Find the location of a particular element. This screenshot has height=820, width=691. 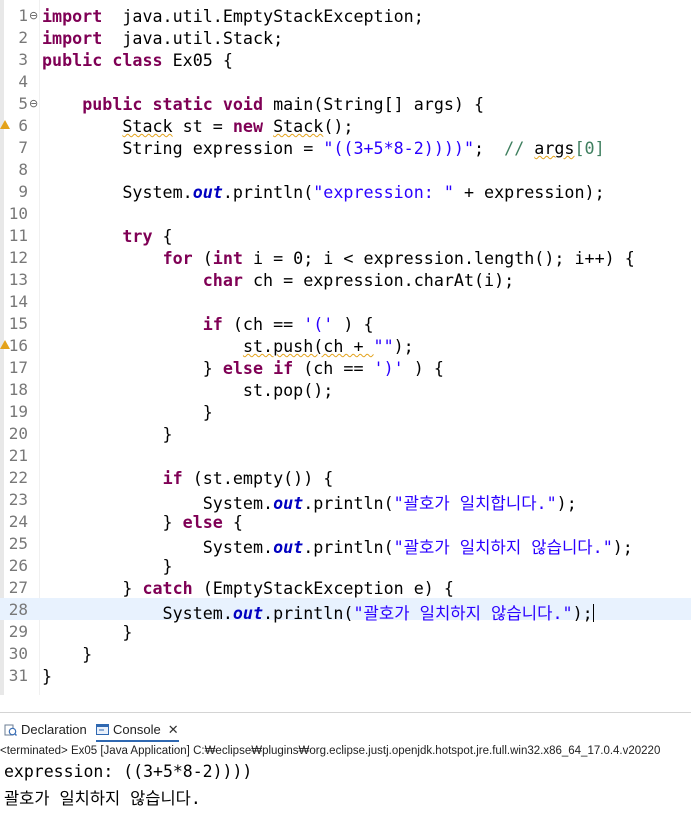

code-line: 17 } else if (ch == ')' ) { is located at coordinates (345, 367).